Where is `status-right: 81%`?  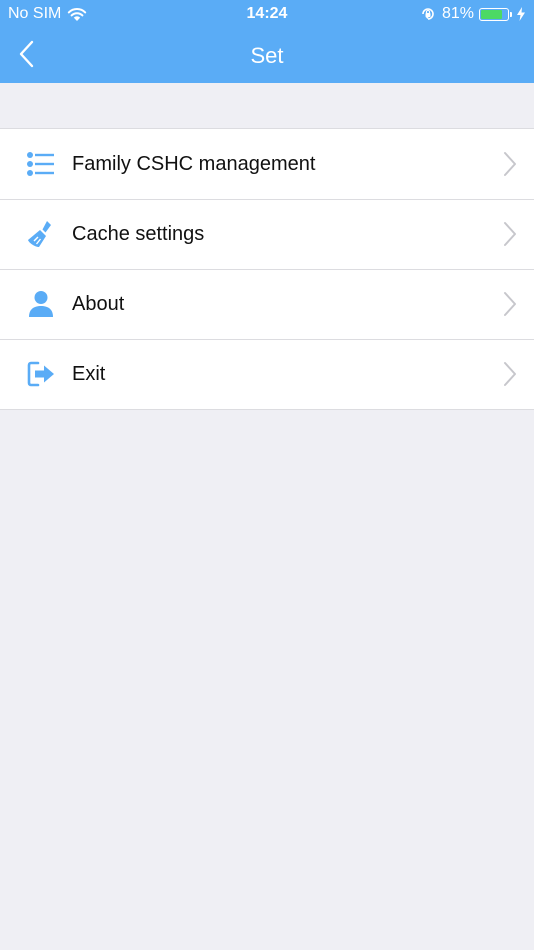 status-right: 81% is located at coordinates (473, 14).